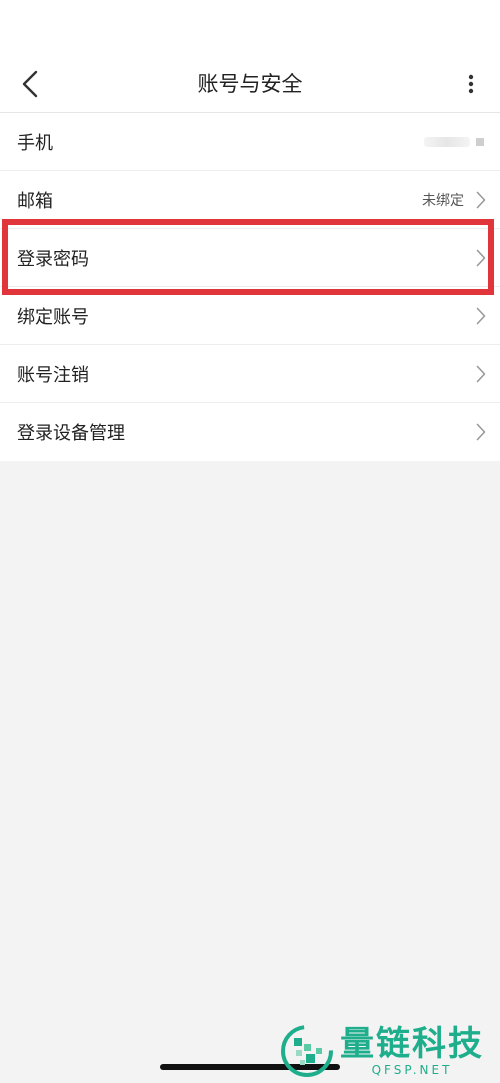 The width and height of the screenshot is (500, 1083). What do you see at coordinates (53, 259) in the screenshot?
I see `item-label: 登录密码` at bounding box center [53, 259].